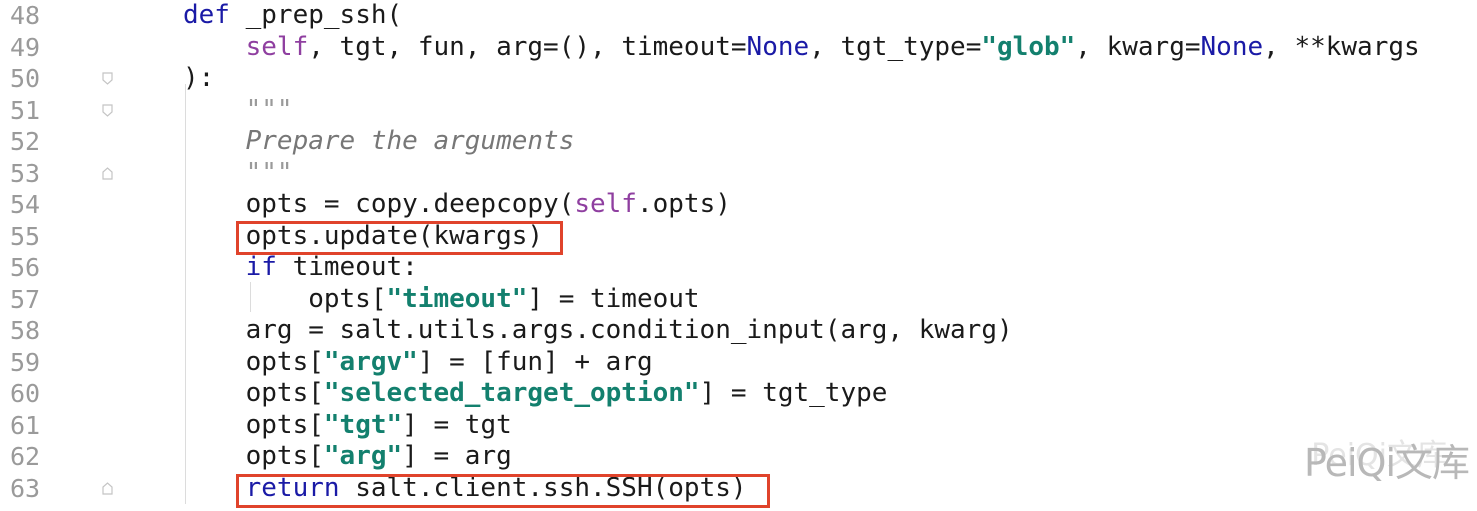 The height and width of the screenshot is (511, 1477). What do you see at coordinates (738, 174) in the screenshot?
I see `code-line: 53 """` at bounding box center [738, 174].